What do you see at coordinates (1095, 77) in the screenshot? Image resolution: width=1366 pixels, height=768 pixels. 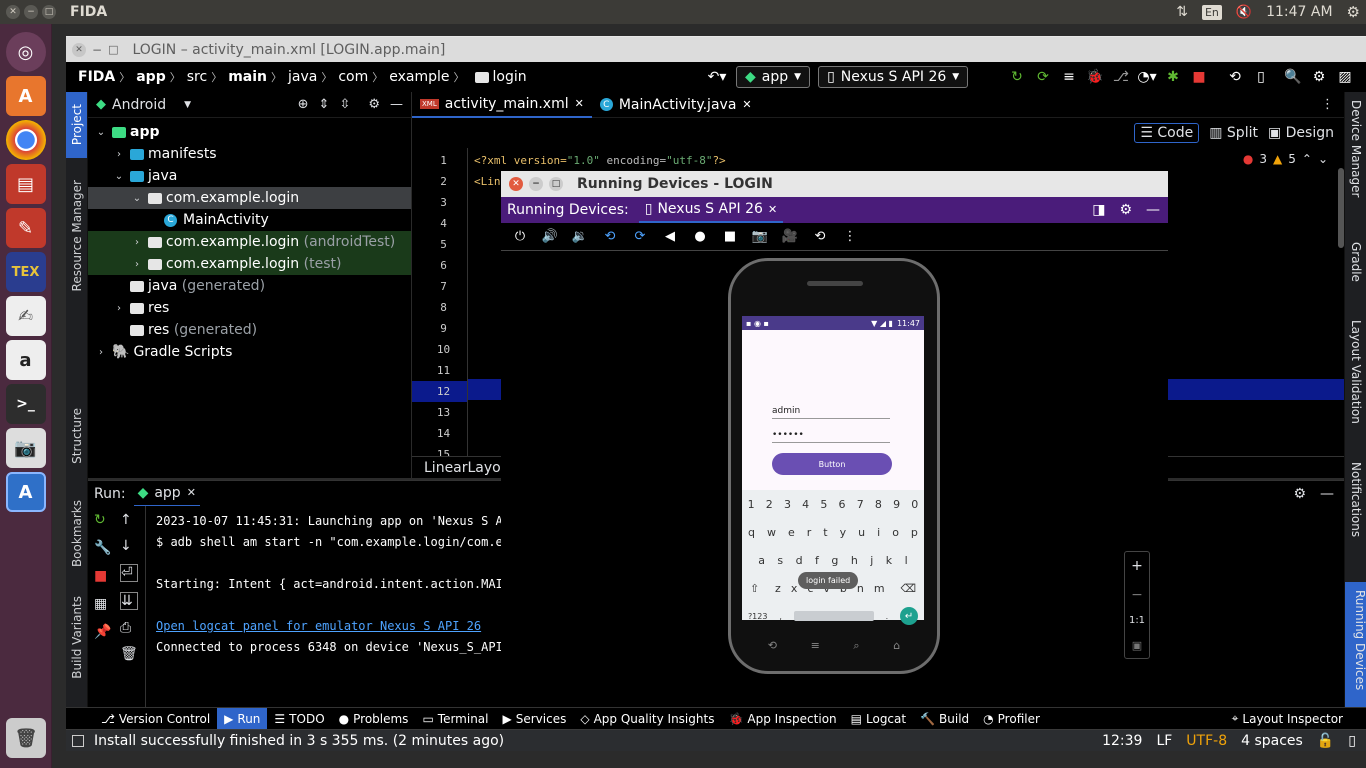 I see `debug-icon: 🐞` at bounding box center [1095, 77].